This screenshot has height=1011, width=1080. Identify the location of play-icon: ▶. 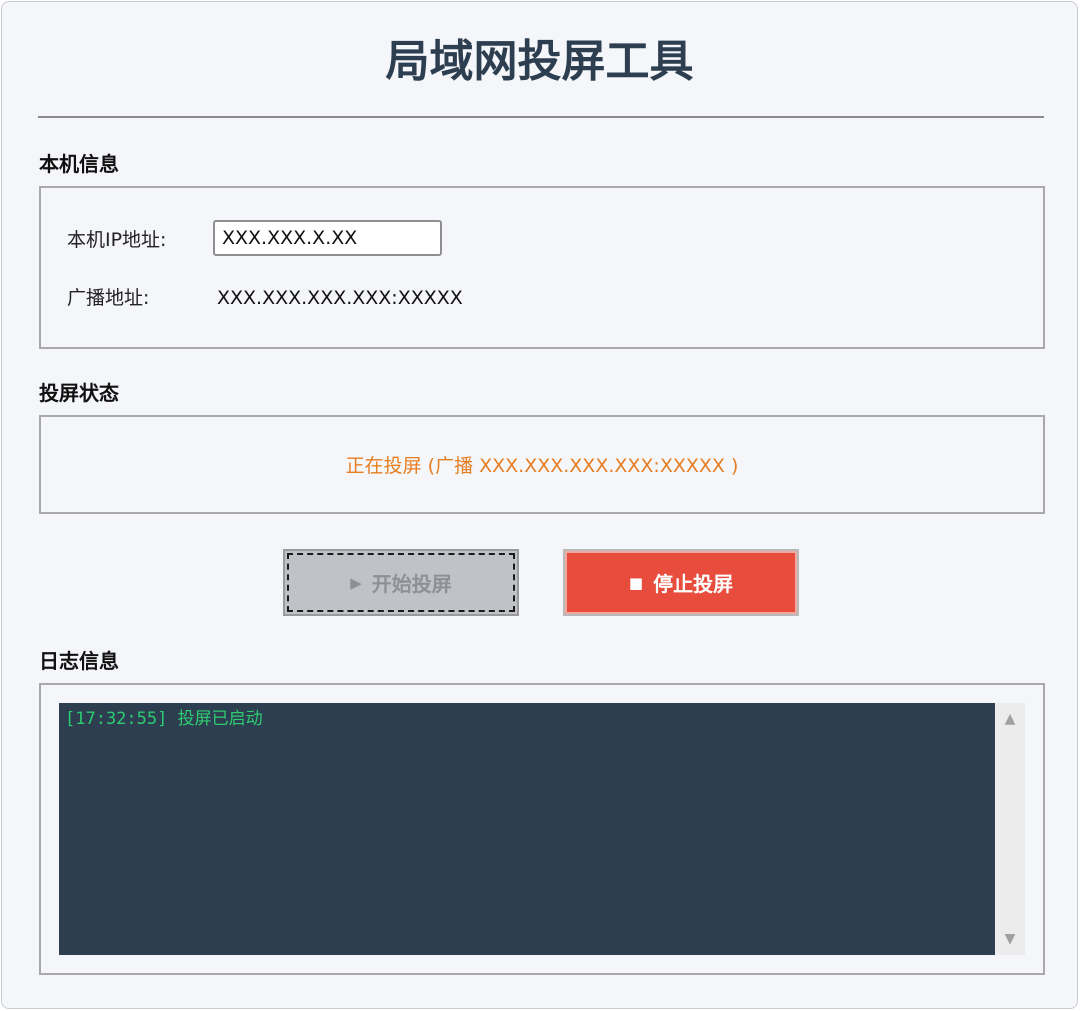
(356, 582).